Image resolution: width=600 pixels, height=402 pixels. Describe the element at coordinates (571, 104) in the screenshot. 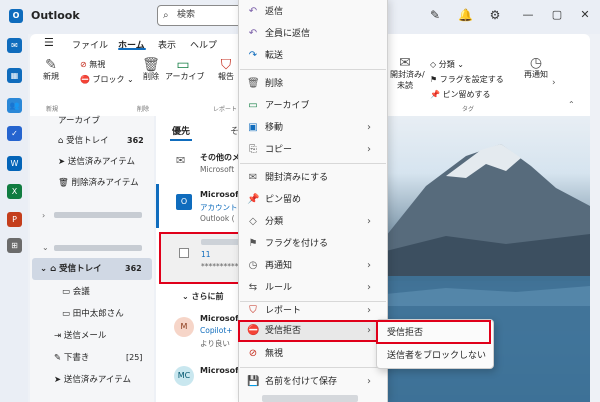

I see `ribbon-collapse-icon: ⌃` at that location.